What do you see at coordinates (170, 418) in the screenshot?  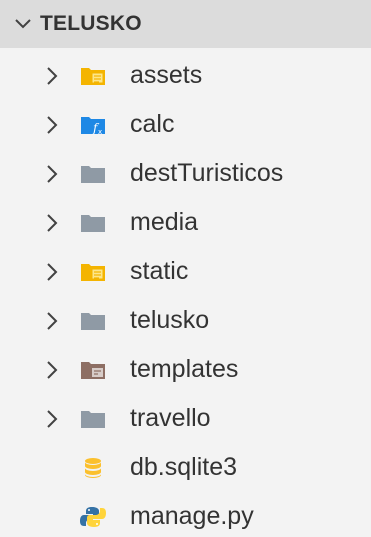 I see `tree-item-label: travello` at bounding box center [170, 418].